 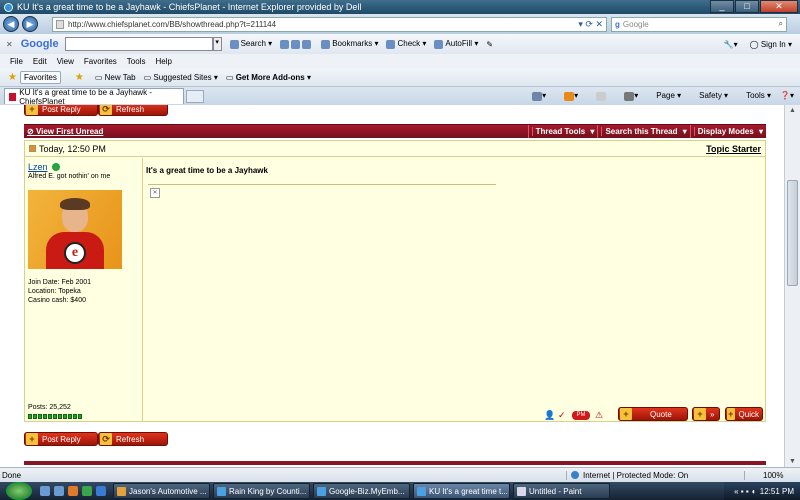 I want to click on magnifier-icon: ⌕, so click(x=782, y=24).